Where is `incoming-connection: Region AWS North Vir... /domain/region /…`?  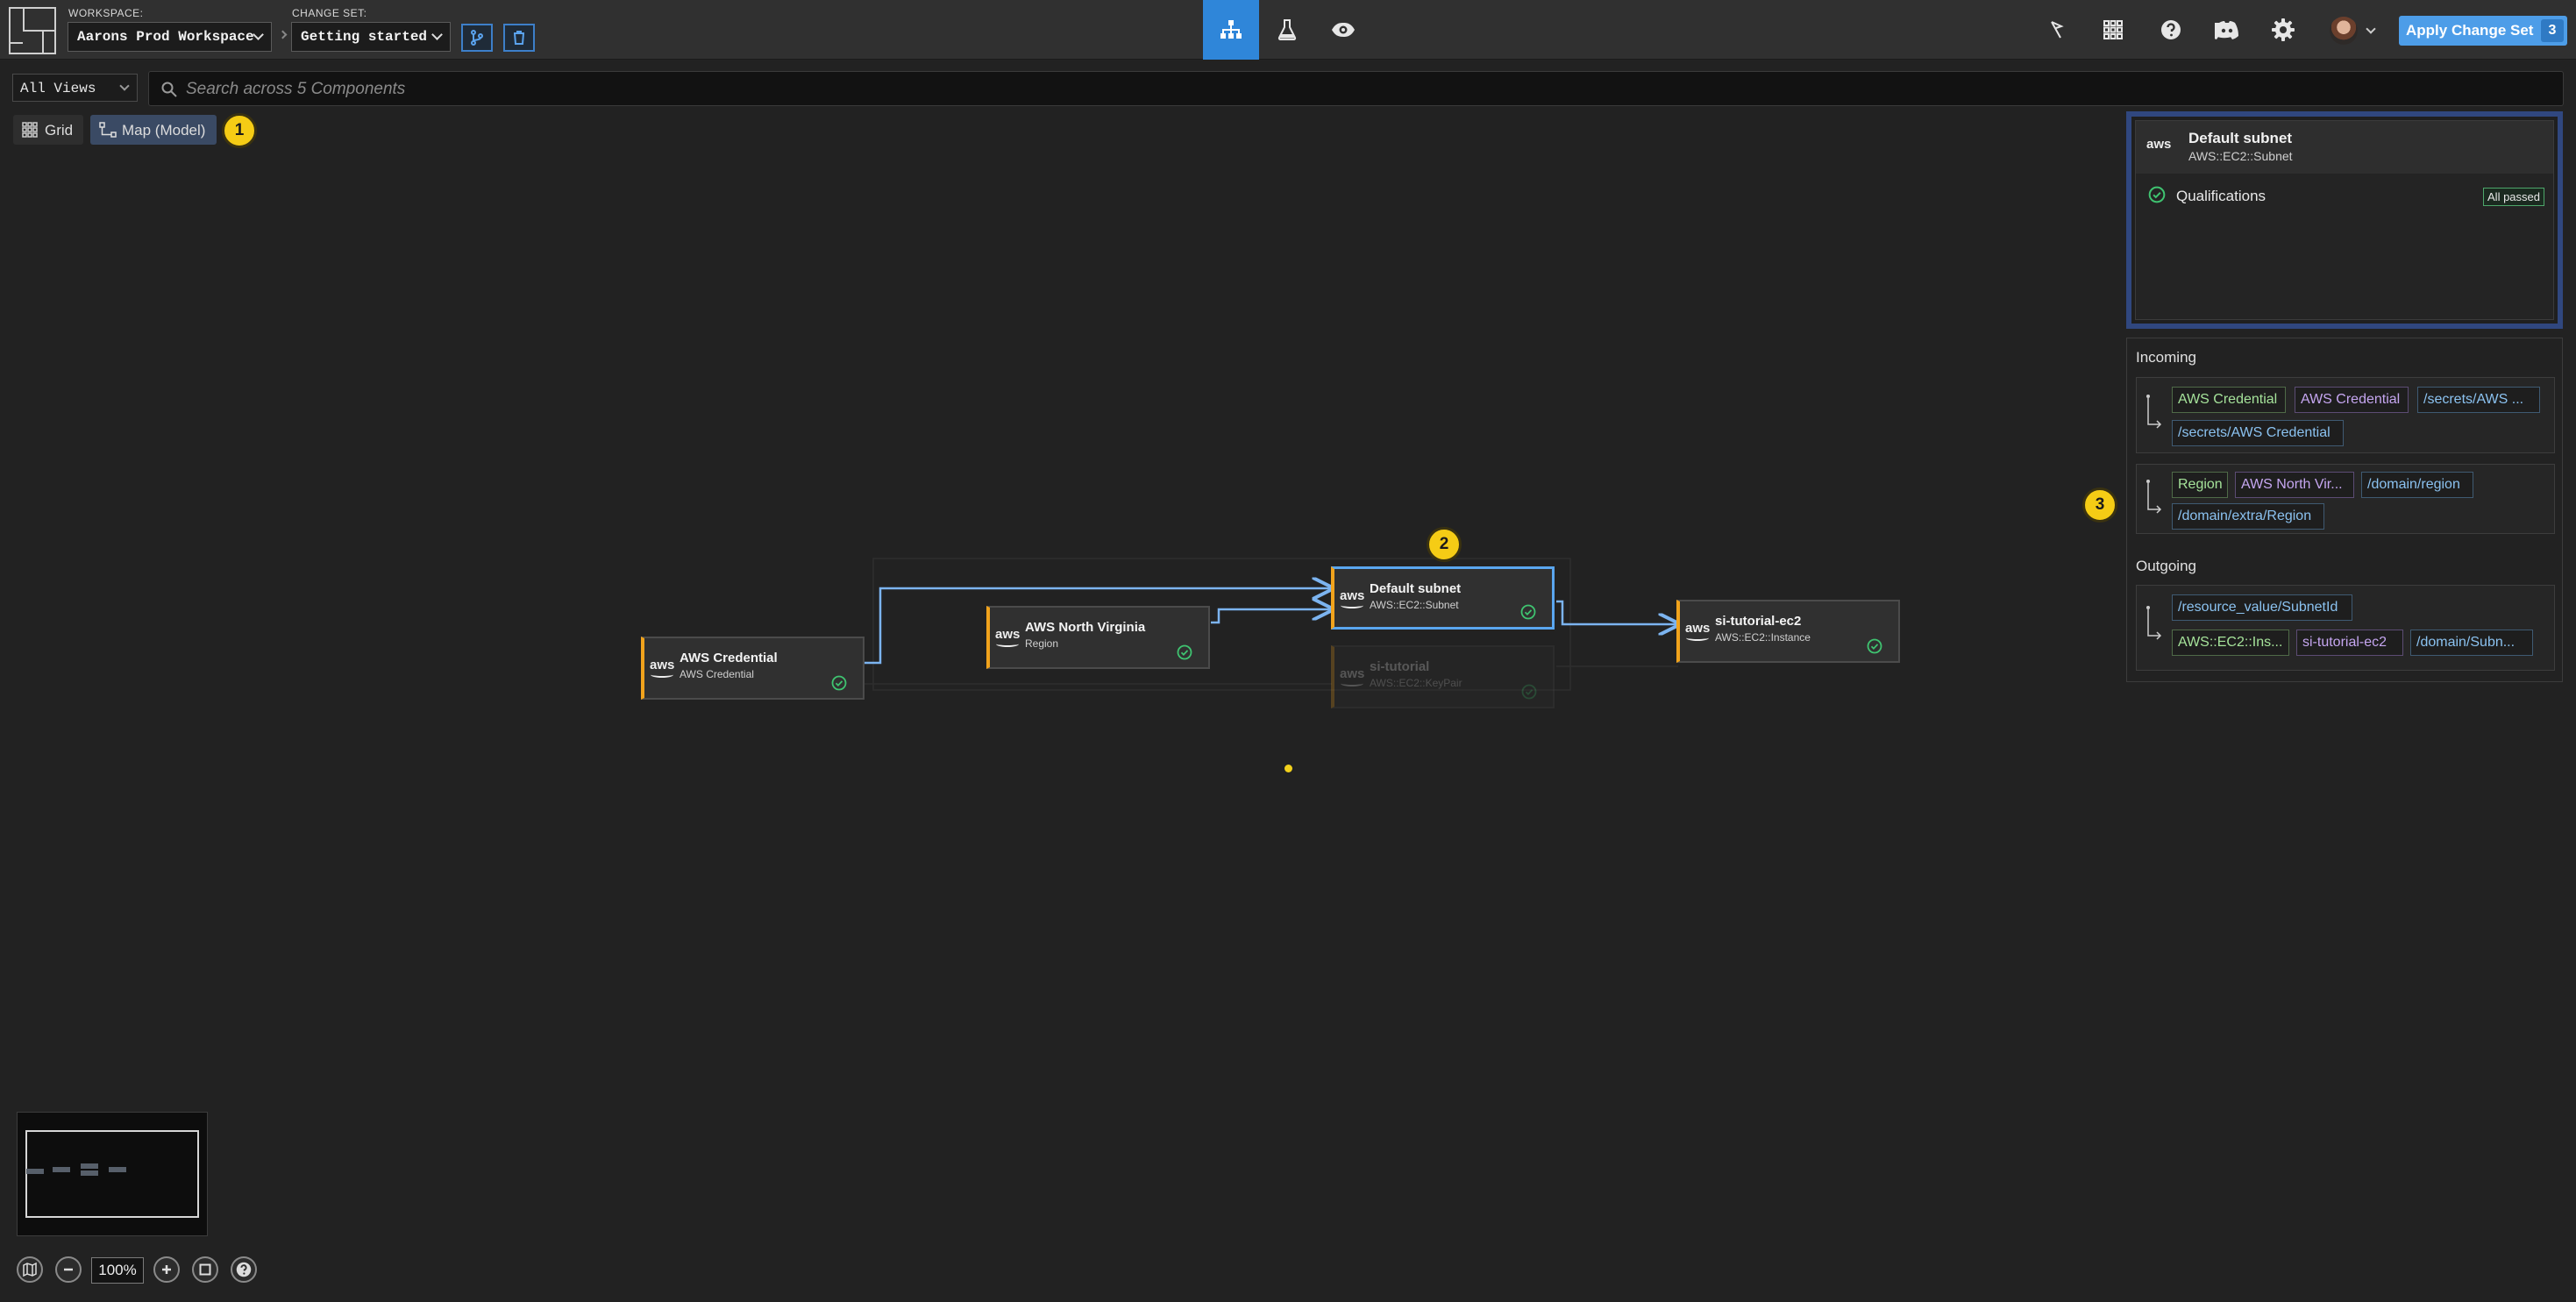
incoming-connection: Region AWS North Vir... /domain/region /… is located at coordinates (2345, 499).